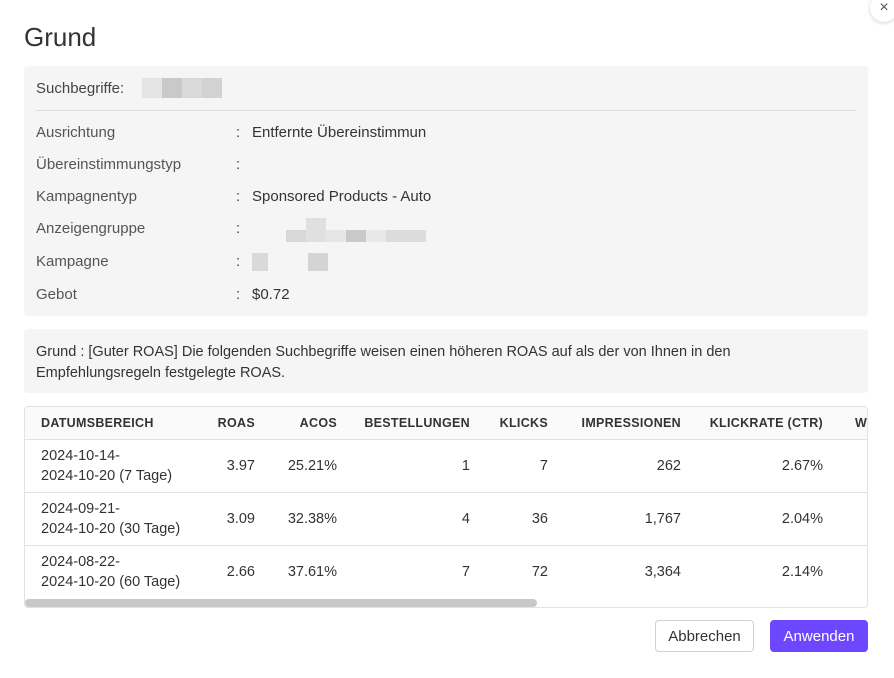  Describe the element at coordinates (114, 423) in the screenshot. I see `column-header-date-range: DATUMSBEREICH` at that location.